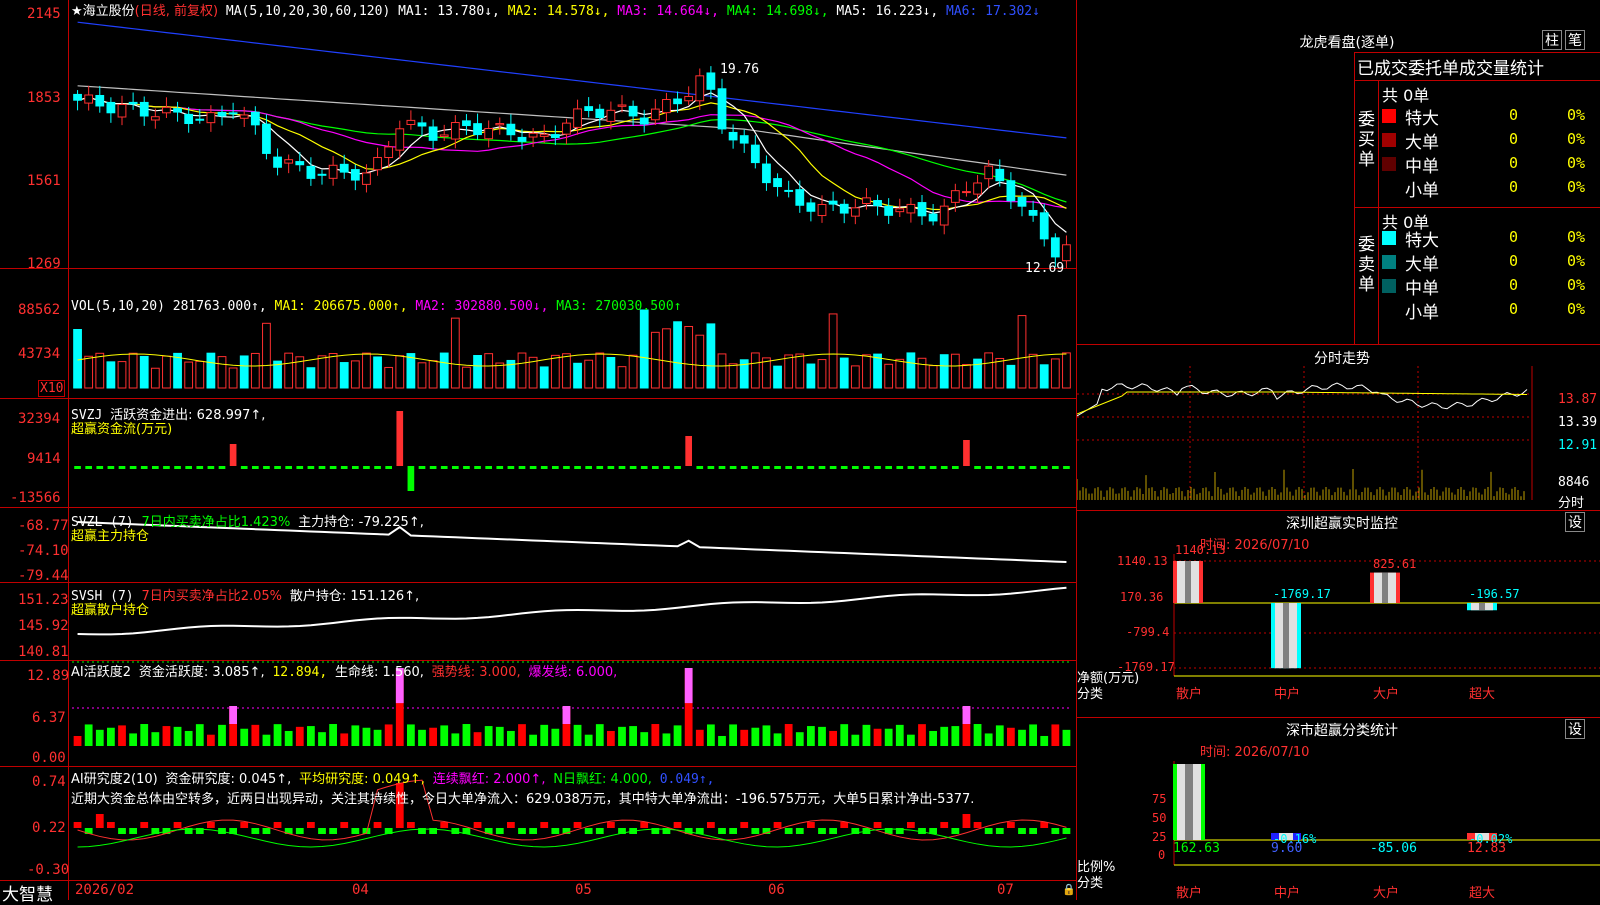  Describe the element at coordinates (1482, 893) in the screenshot. I see `sz-class-category: 超大` at that location.